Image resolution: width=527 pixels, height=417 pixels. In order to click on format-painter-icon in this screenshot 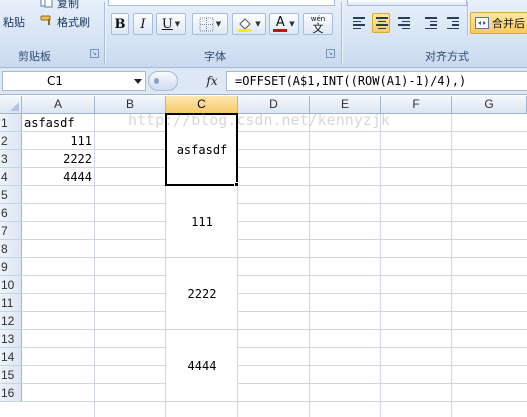, I will do `click(47, 20)`.